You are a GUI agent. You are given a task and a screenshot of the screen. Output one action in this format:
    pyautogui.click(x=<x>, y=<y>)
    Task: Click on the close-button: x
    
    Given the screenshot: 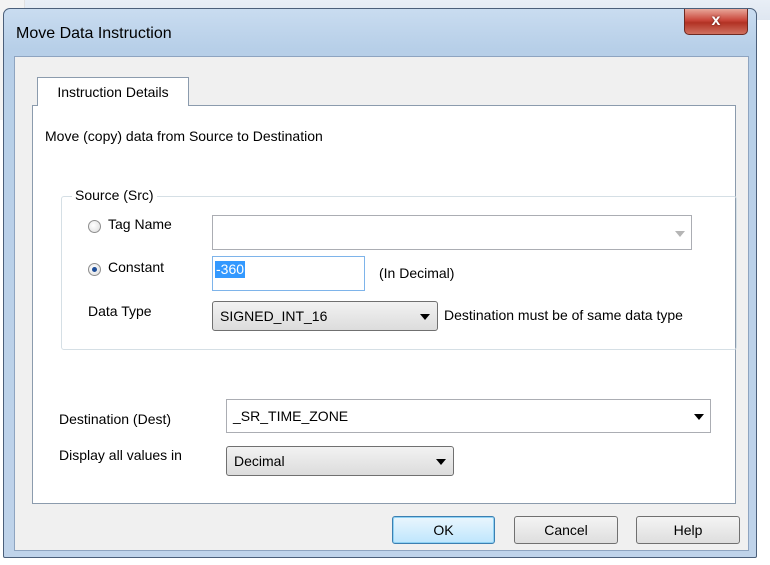 What is the action you would take?
    pyautogui.click(x=716, y=22)
    